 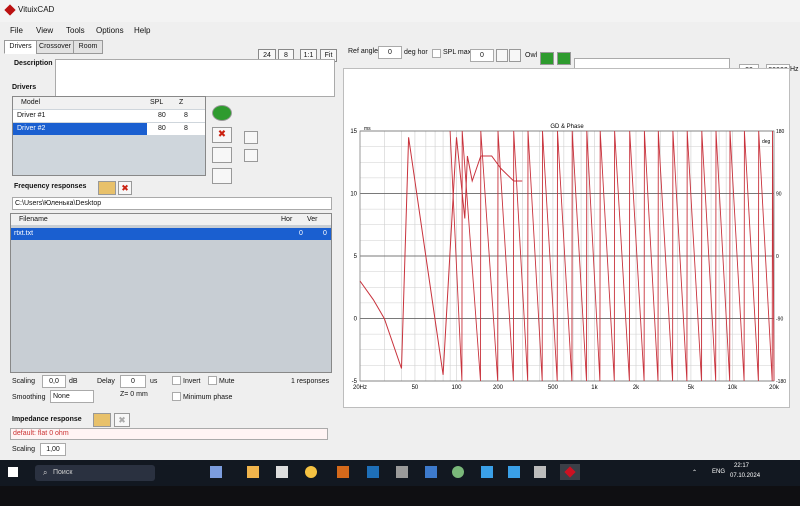 What do you see at coordinates (251, 137) in the screenshot?
I see `move-up-icon` at bounding box center [251, 137].